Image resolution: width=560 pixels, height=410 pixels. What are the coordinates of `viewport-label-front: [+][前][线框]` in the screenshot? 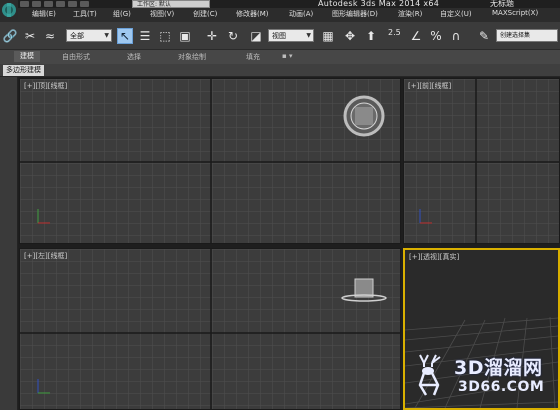 It's located at (429, 86).